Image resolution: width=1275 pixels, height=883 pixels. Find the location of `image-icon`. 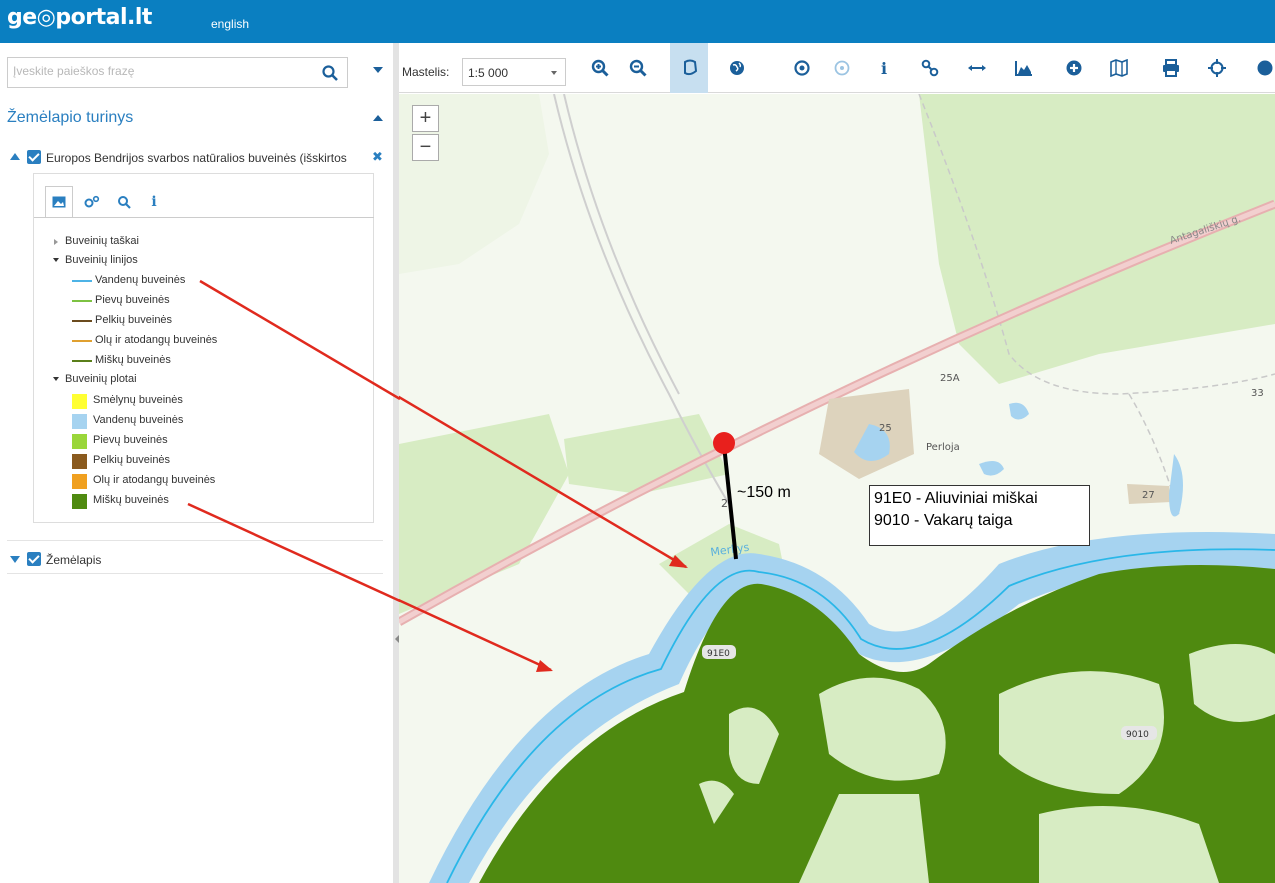

image-icon is located at coordinates (59, 202).